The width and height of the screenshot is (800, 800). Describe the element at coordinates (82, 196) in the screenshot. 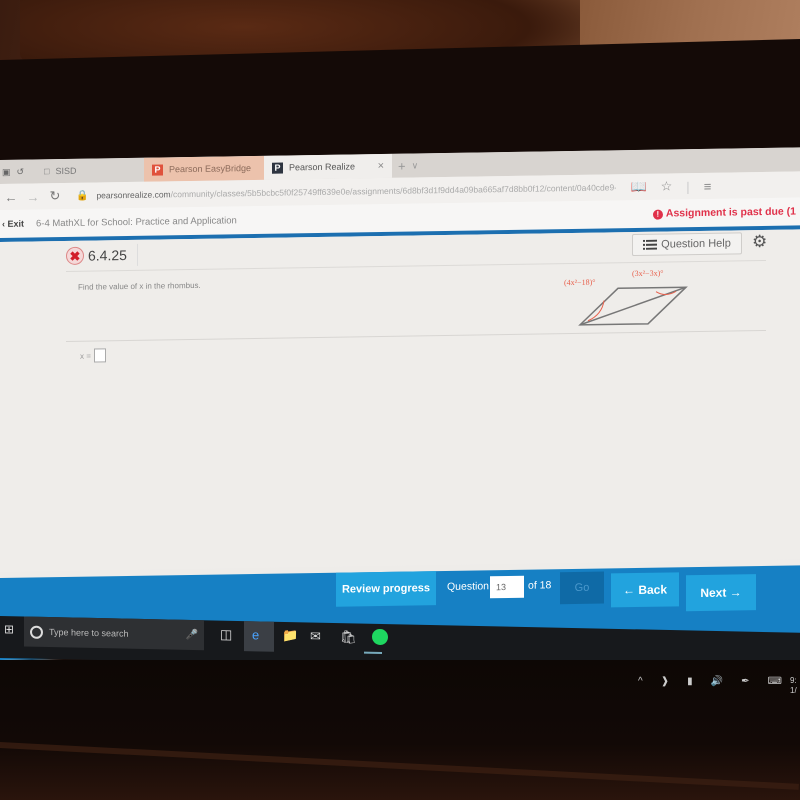

I see `lock-icon: 🔒` at that location.